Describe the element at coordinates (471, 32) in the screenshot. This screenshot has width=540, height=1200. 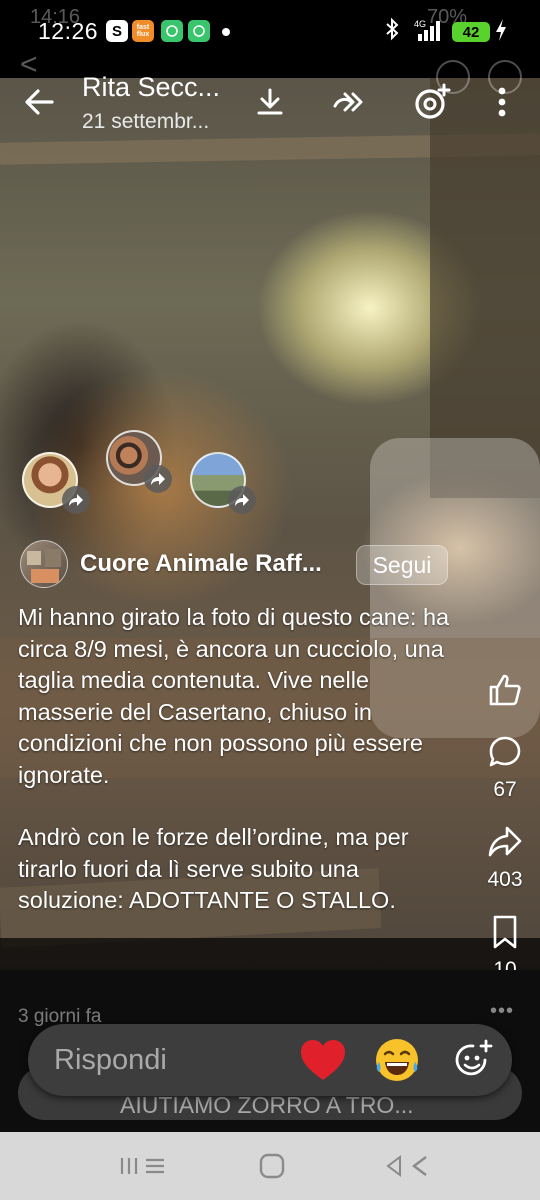
I see `battery-indicator: 42` at that location.